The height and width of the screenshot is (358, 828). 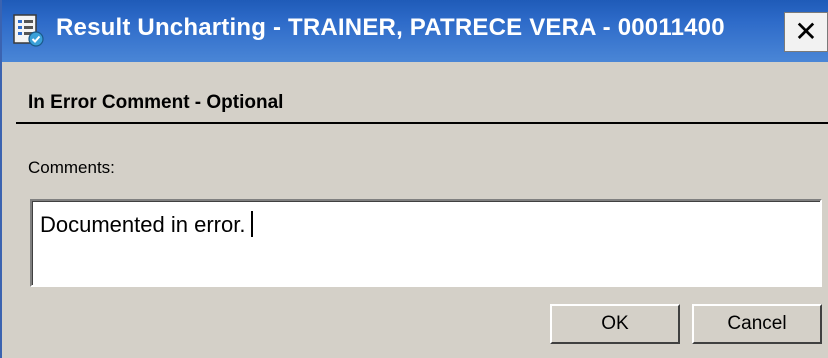 I want to click on comments-text: Documented in error., so click(x=147, y=224).